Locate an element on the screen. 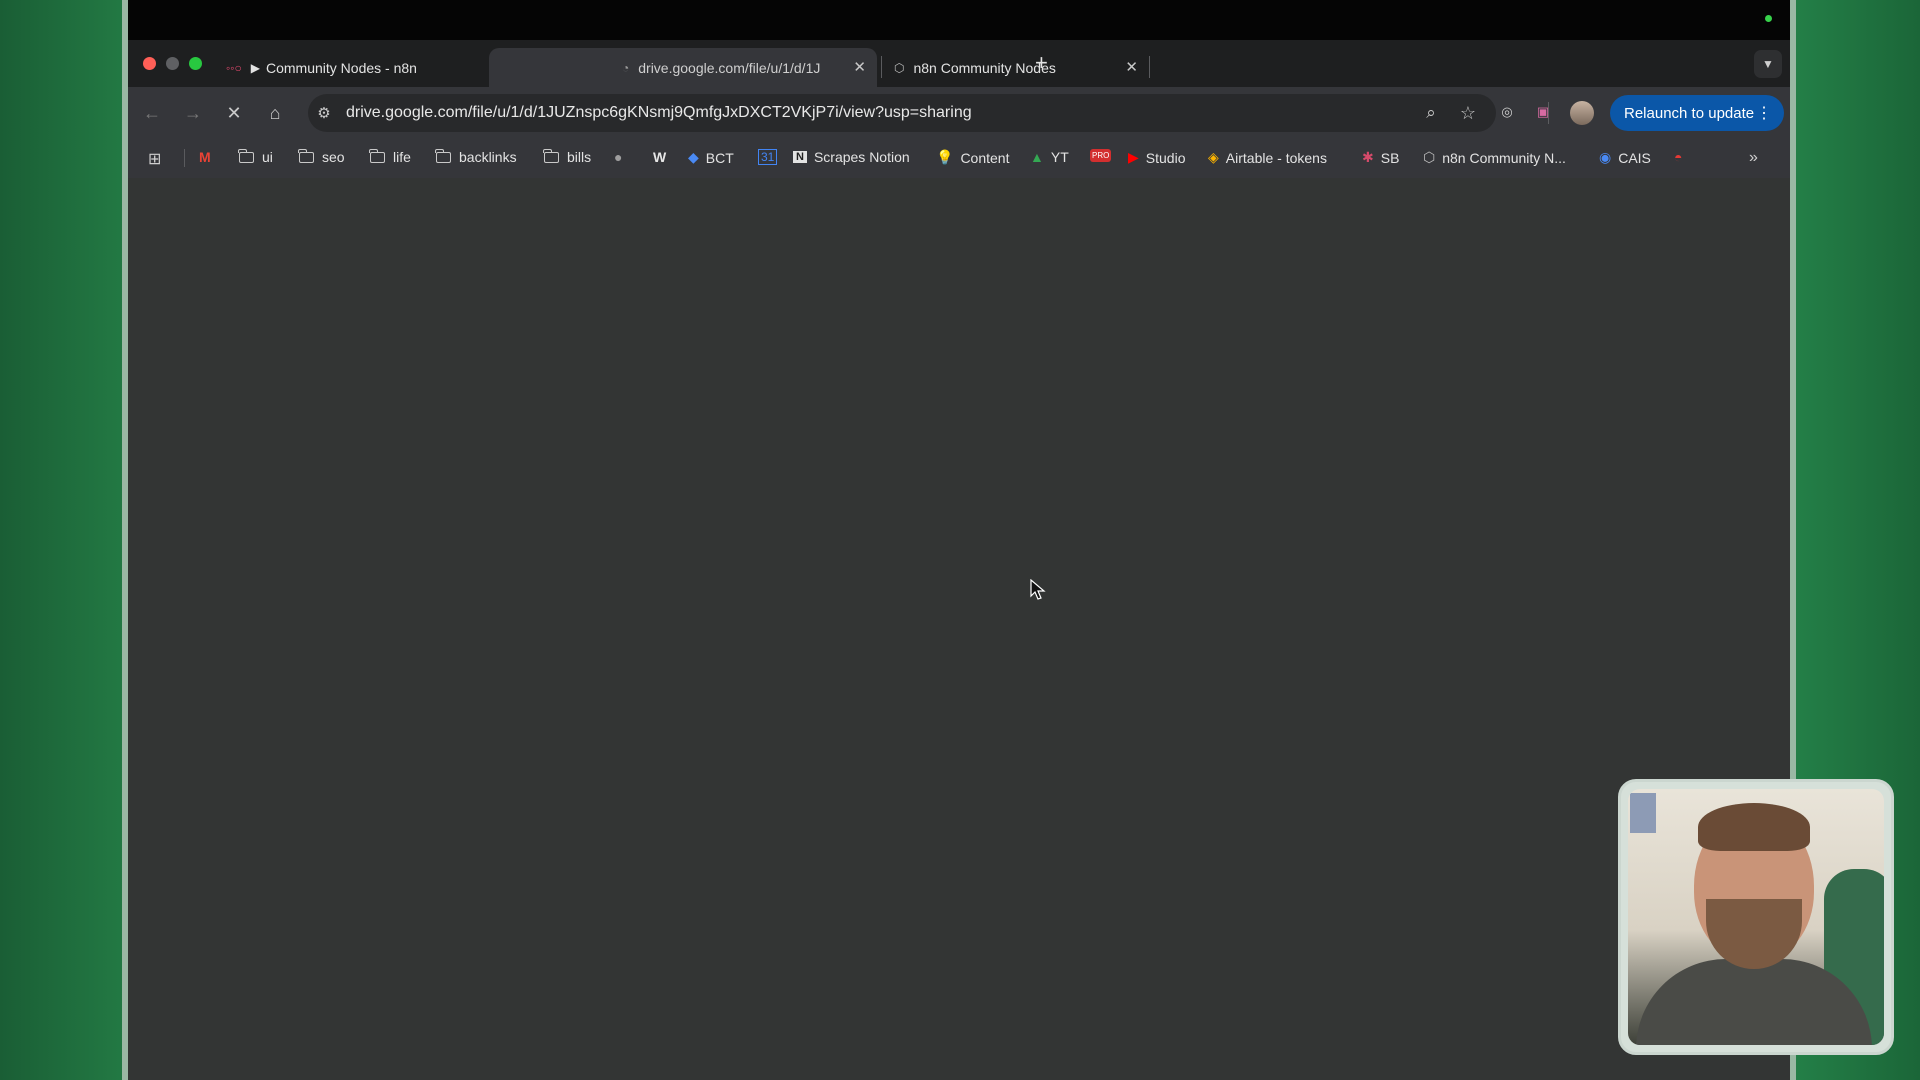 The image size is (1920, 1080). bookmark-gmail: M is located at coordinates (208, 157).